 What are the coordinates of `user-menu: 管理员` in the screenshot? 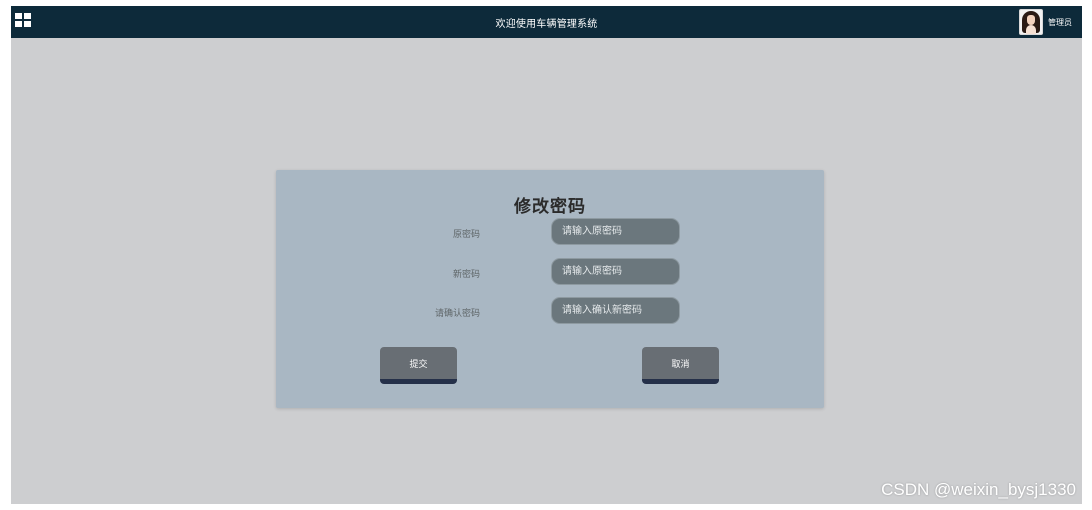 It's located at (1045, 22).